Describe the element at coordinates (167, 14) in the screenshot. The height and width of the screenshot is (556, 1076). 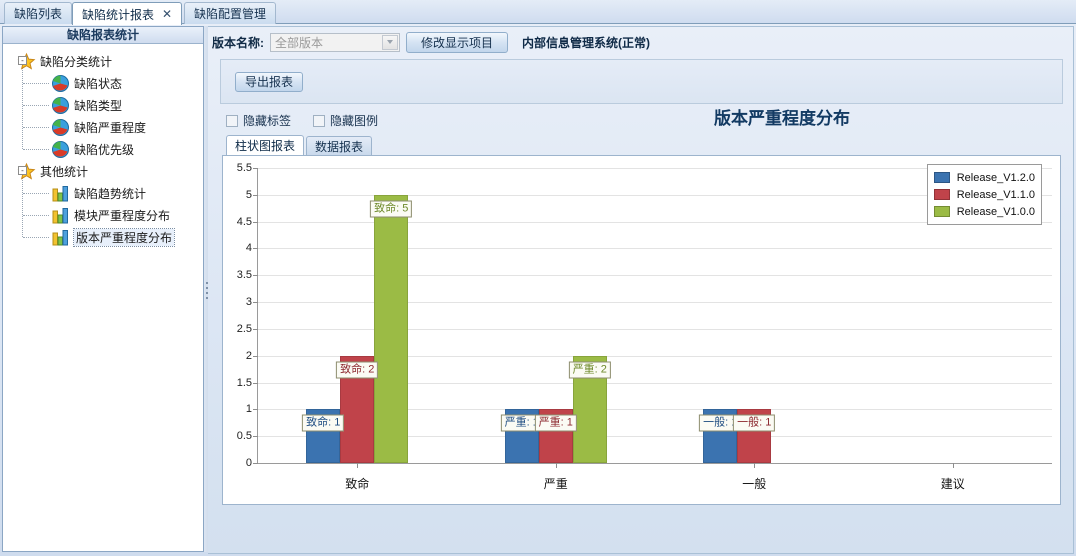
I see `close-icon: ✕` at that location.